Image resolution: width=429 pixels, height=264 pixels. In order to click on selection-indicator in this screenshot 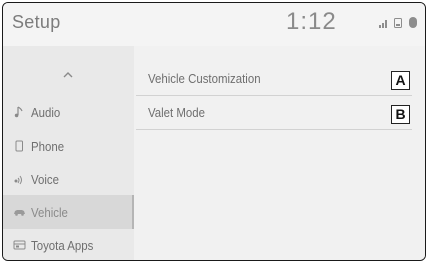, I will do `click(133, 212)`.